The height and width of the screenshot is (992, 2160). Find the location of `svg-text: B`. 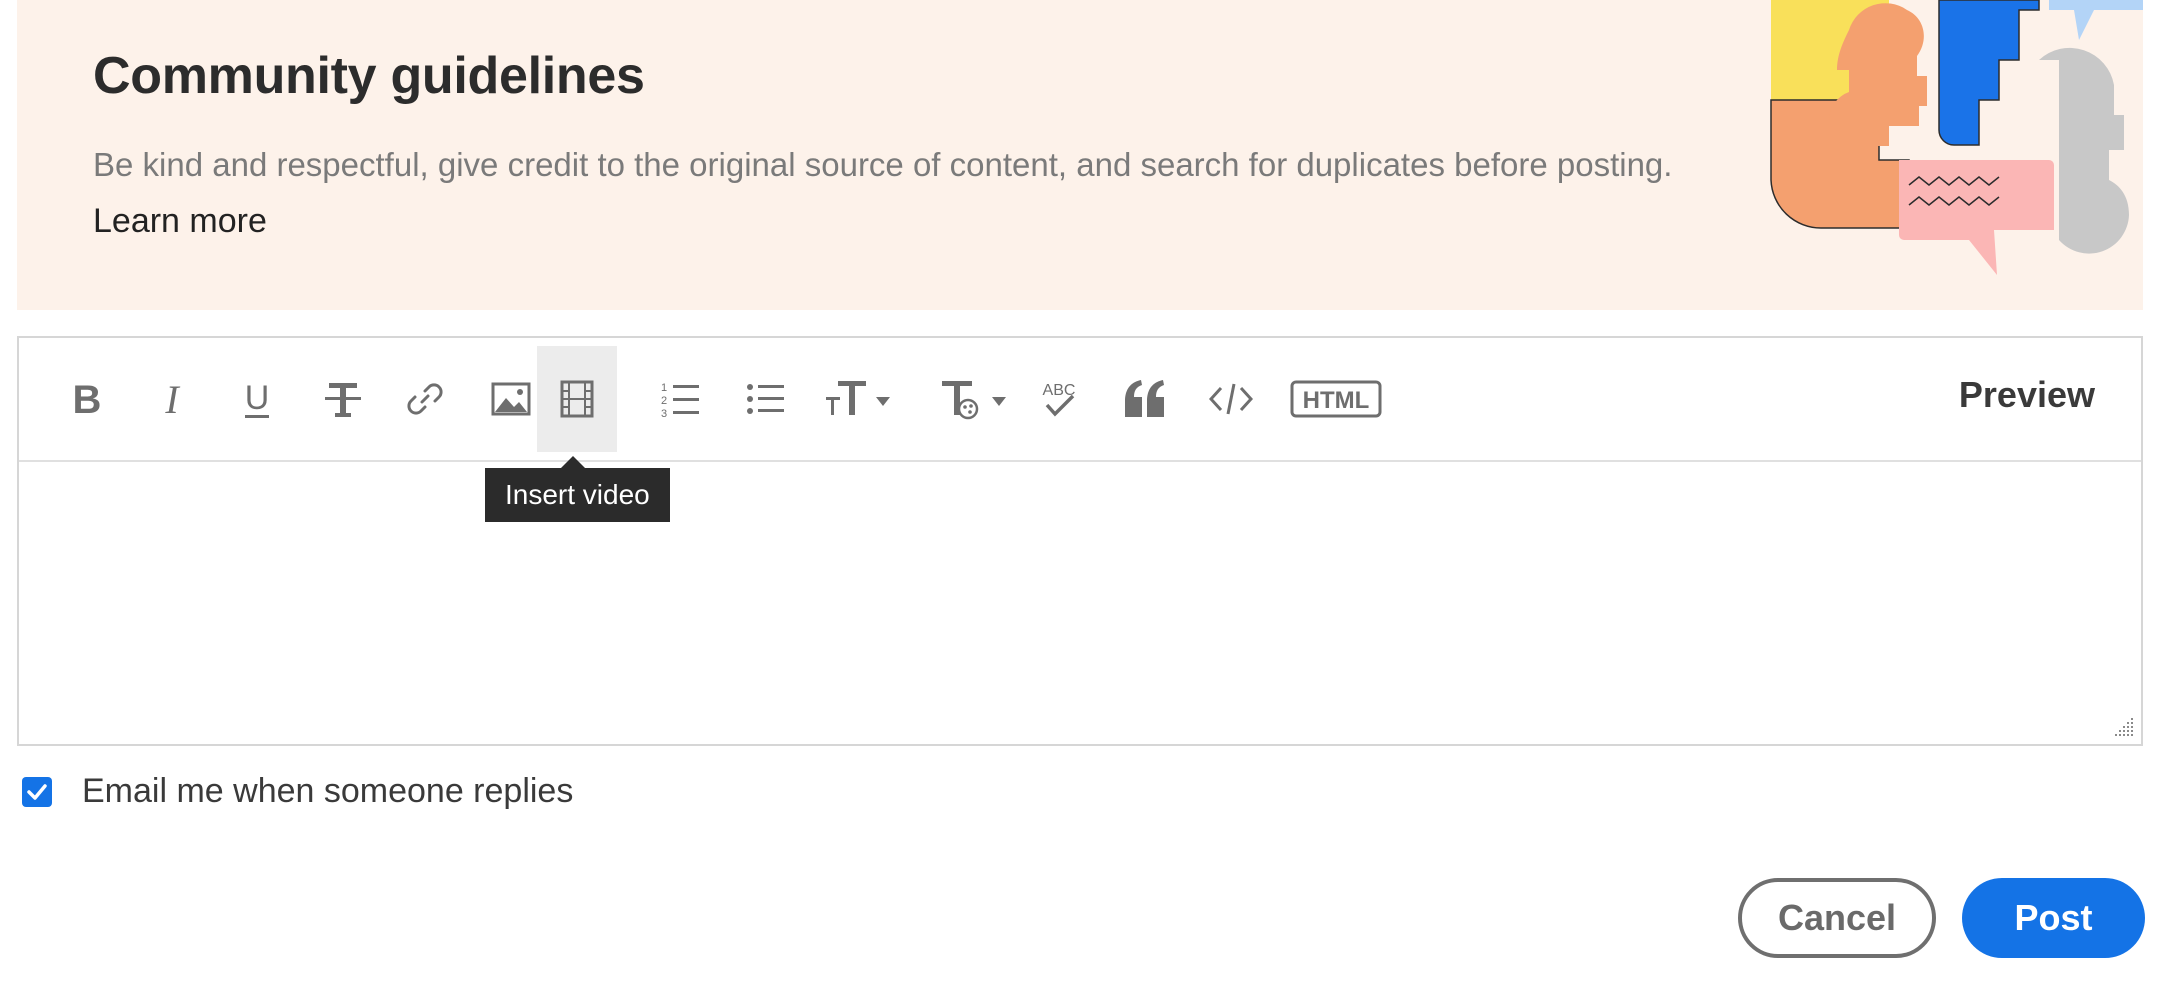

svg-text: B is located at coordinates (87, 399).